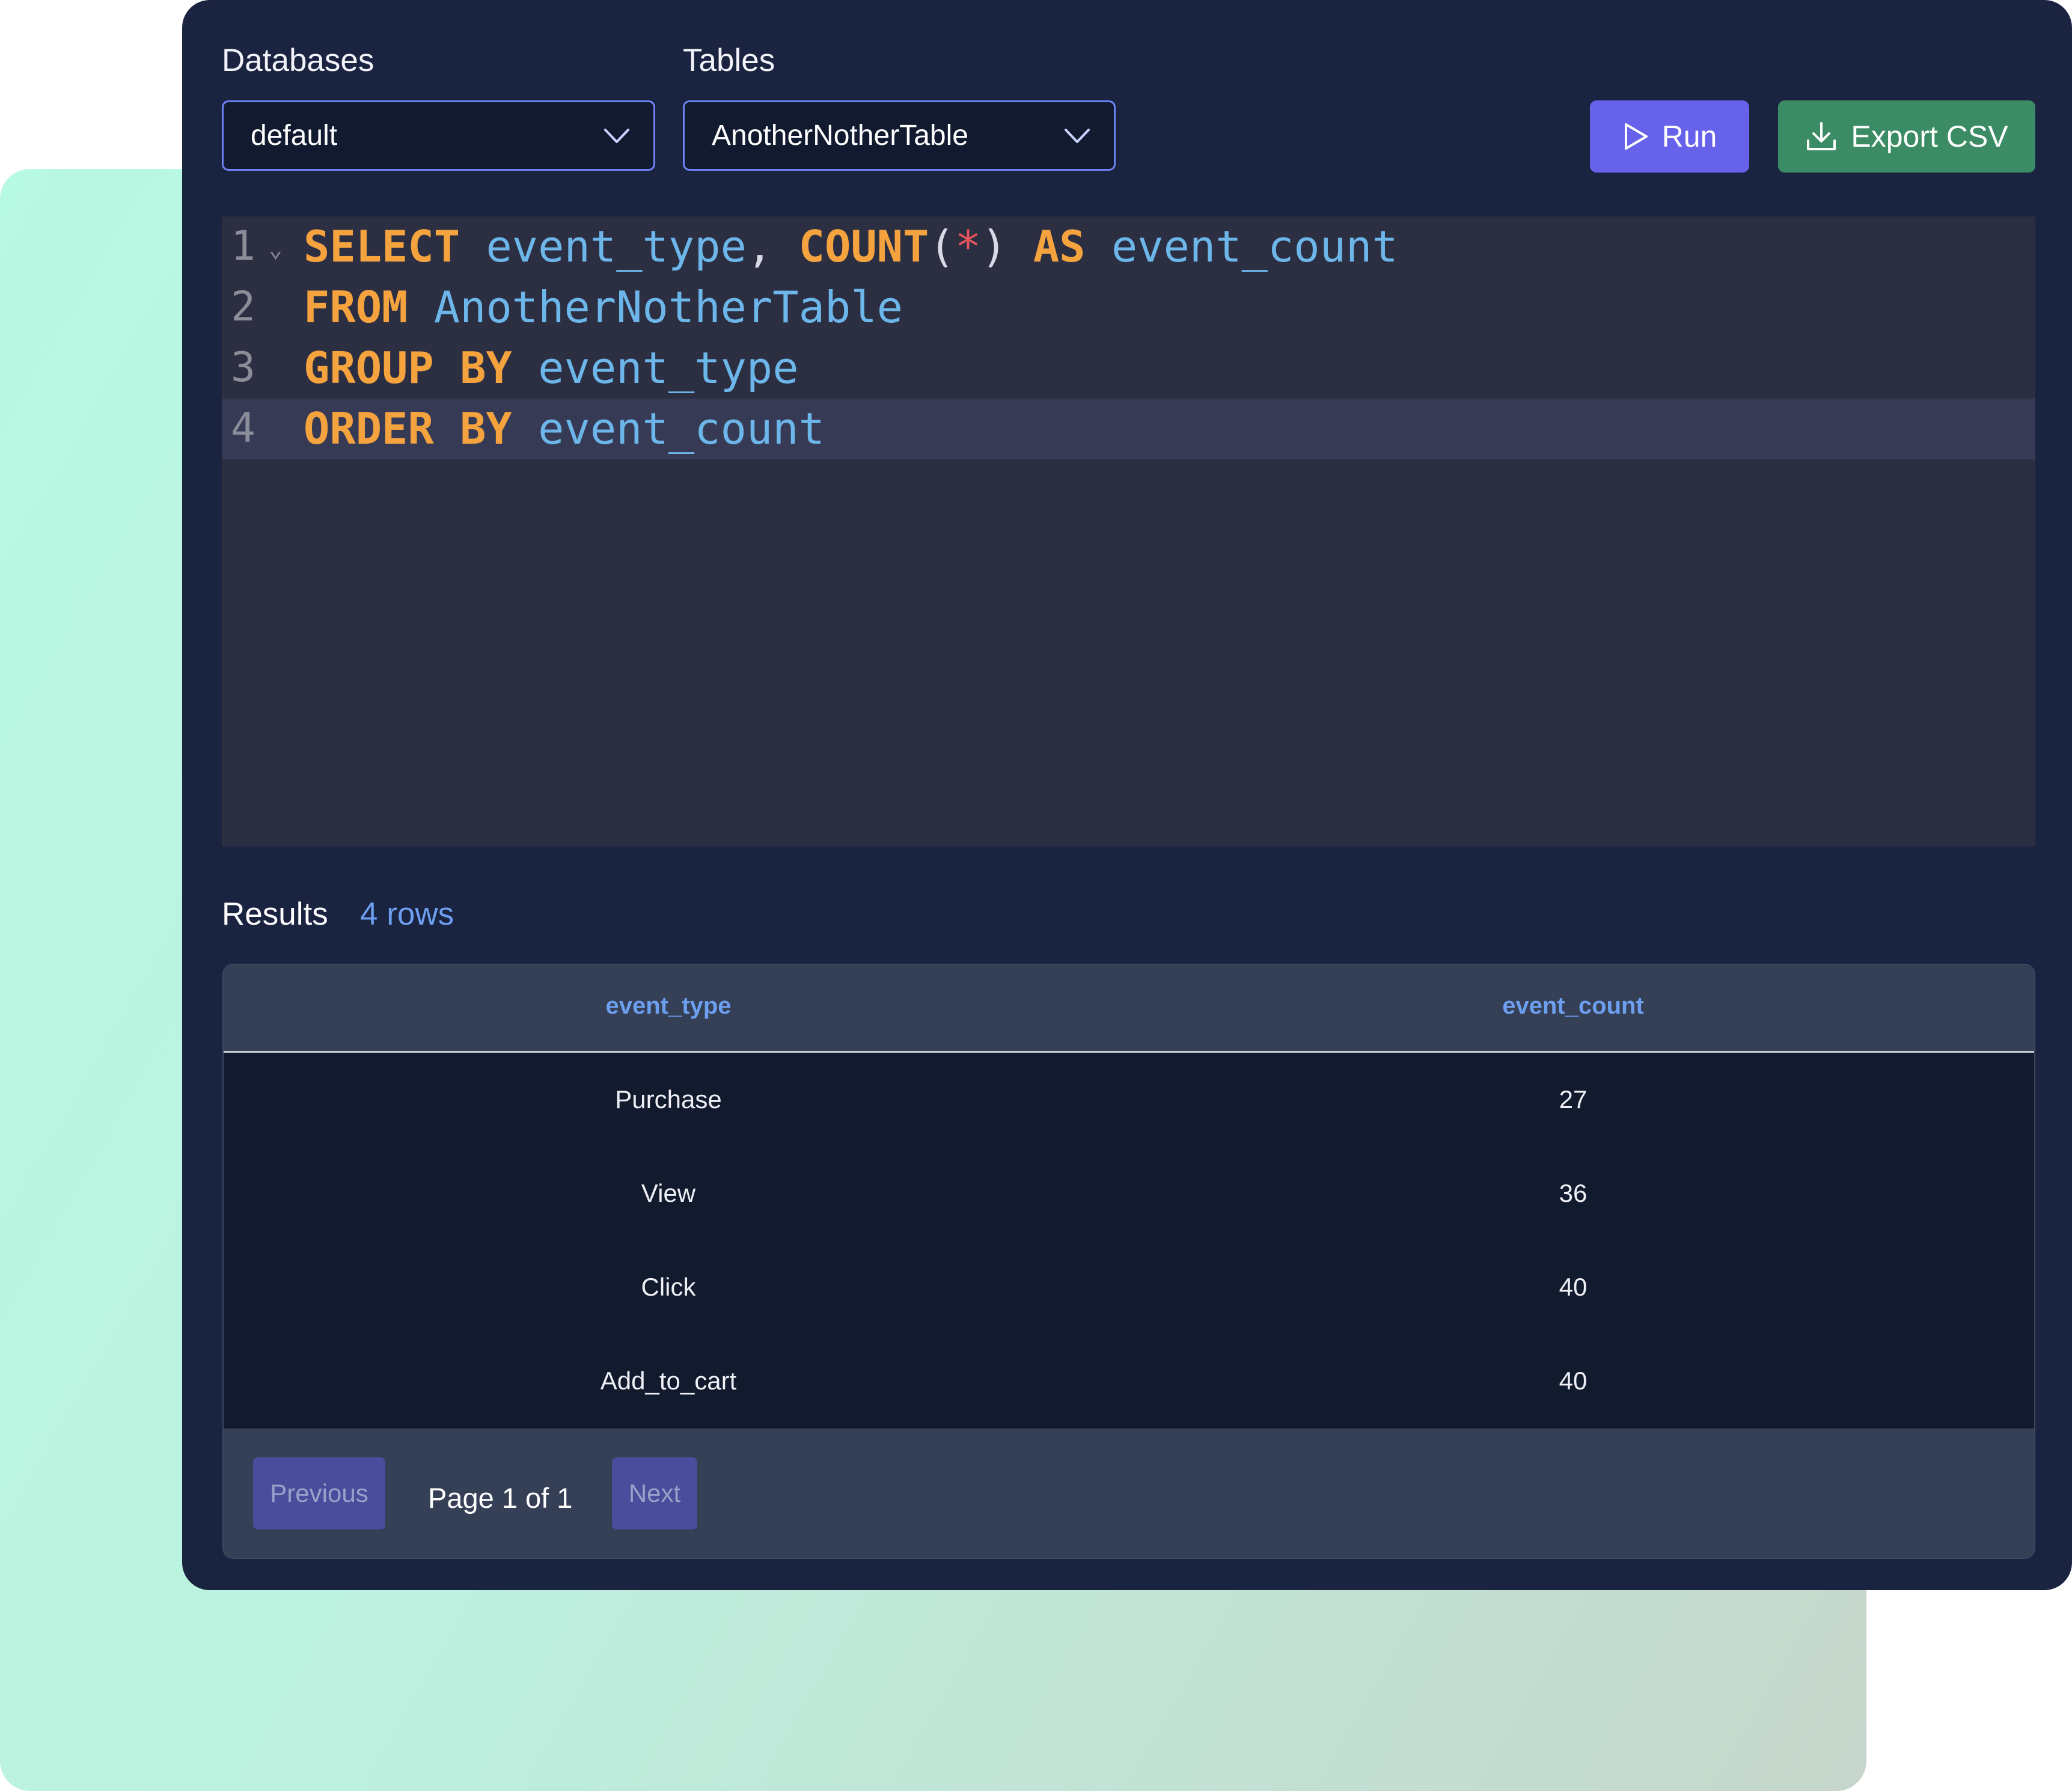 This screenshot has width=2072, height=1791. Describe the element at coordinates (1129, 1381) in the screenshot. I see `table-row: Add_to_cart 40` at that location.